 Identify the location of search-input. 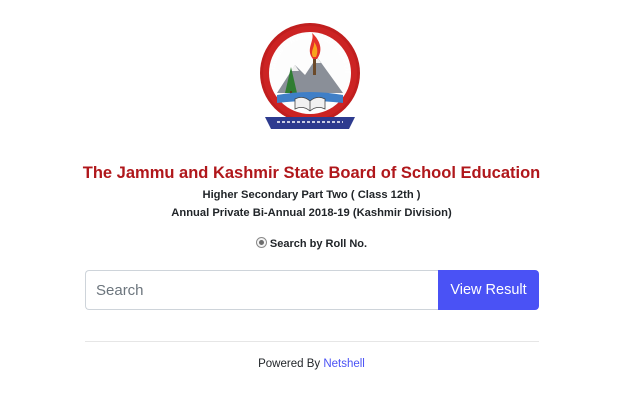
(261, 290).